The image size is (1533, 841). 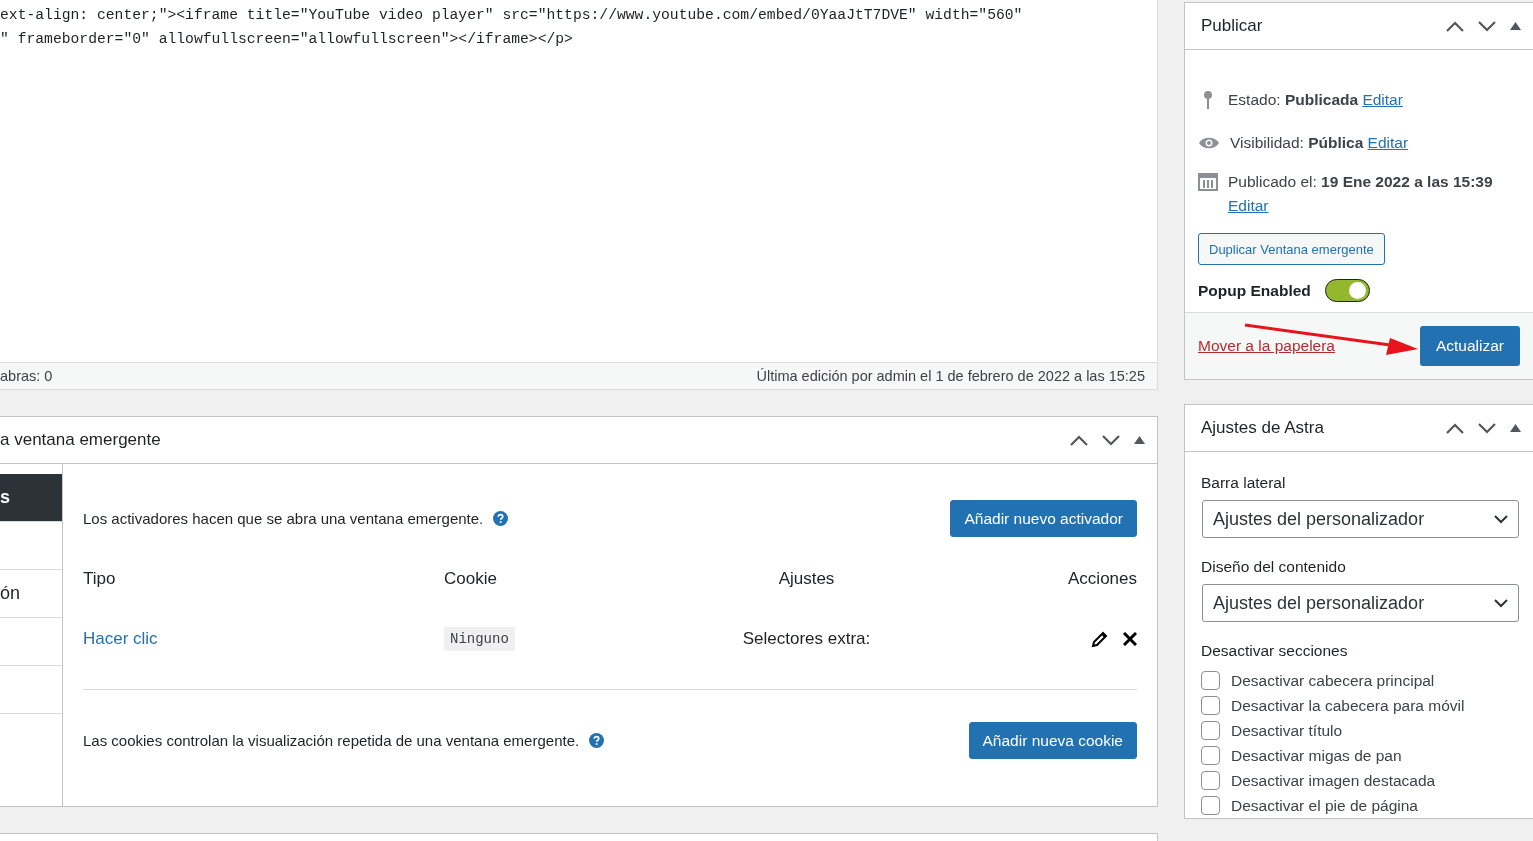 What do you see at coordinates (1209, 142) in the screenshot?
I see `eye-icon` at bounding box center [1209, 142].